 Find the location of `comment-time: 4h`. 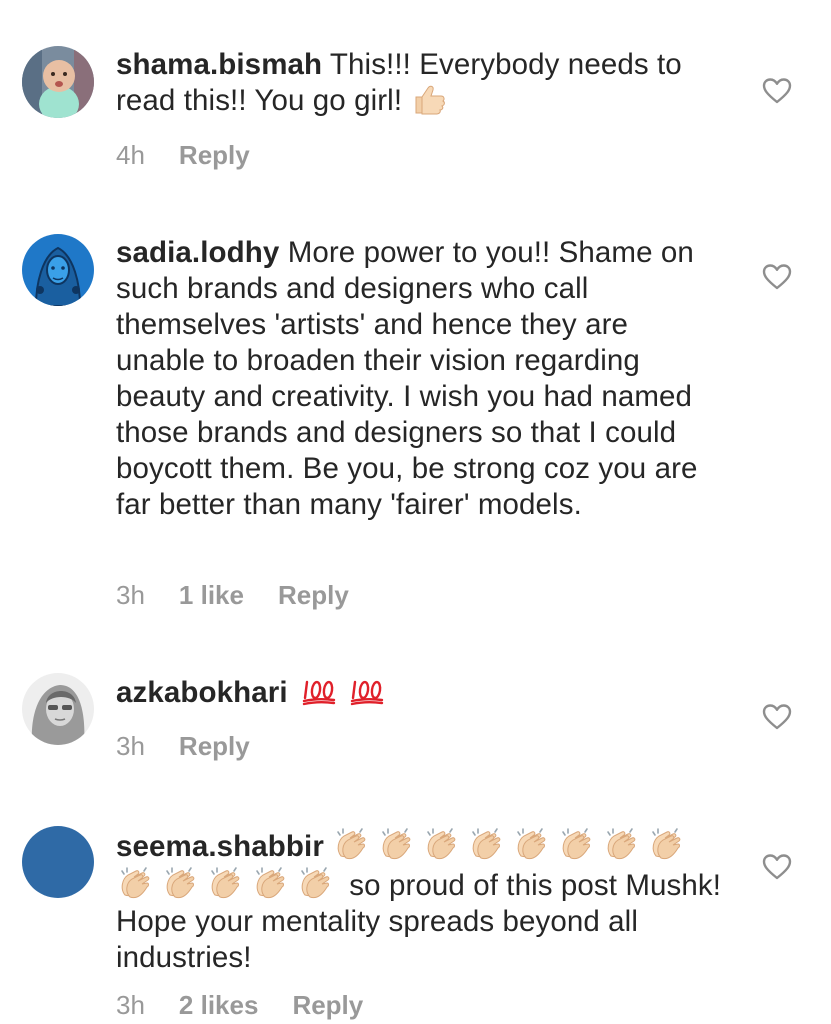

comment-time: 4h is located at coordinates (130, 155).